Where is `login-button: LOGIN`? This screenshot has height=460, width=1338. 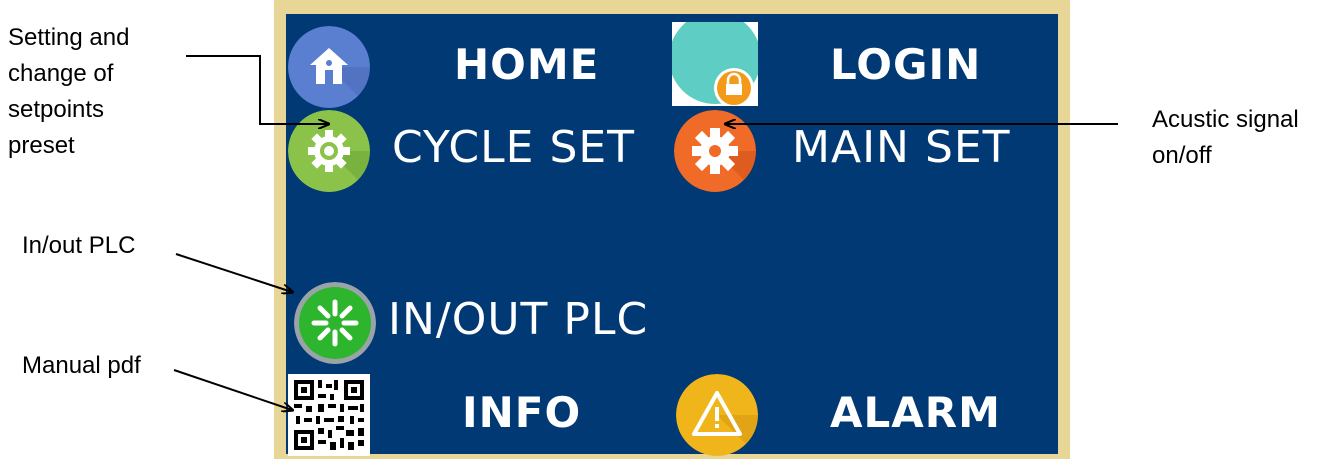
login-button: LOGIN is located at coordinates (905, 64).